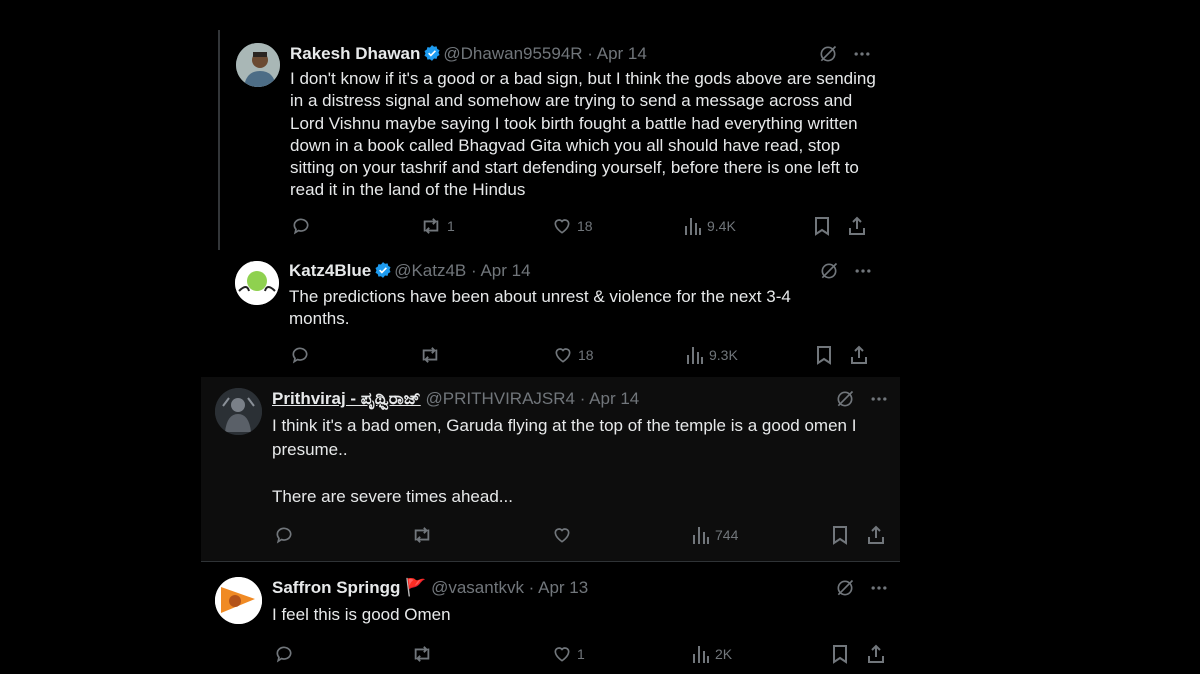  I want to click on post-text: I feel this is good Omen, so click(361, 614).